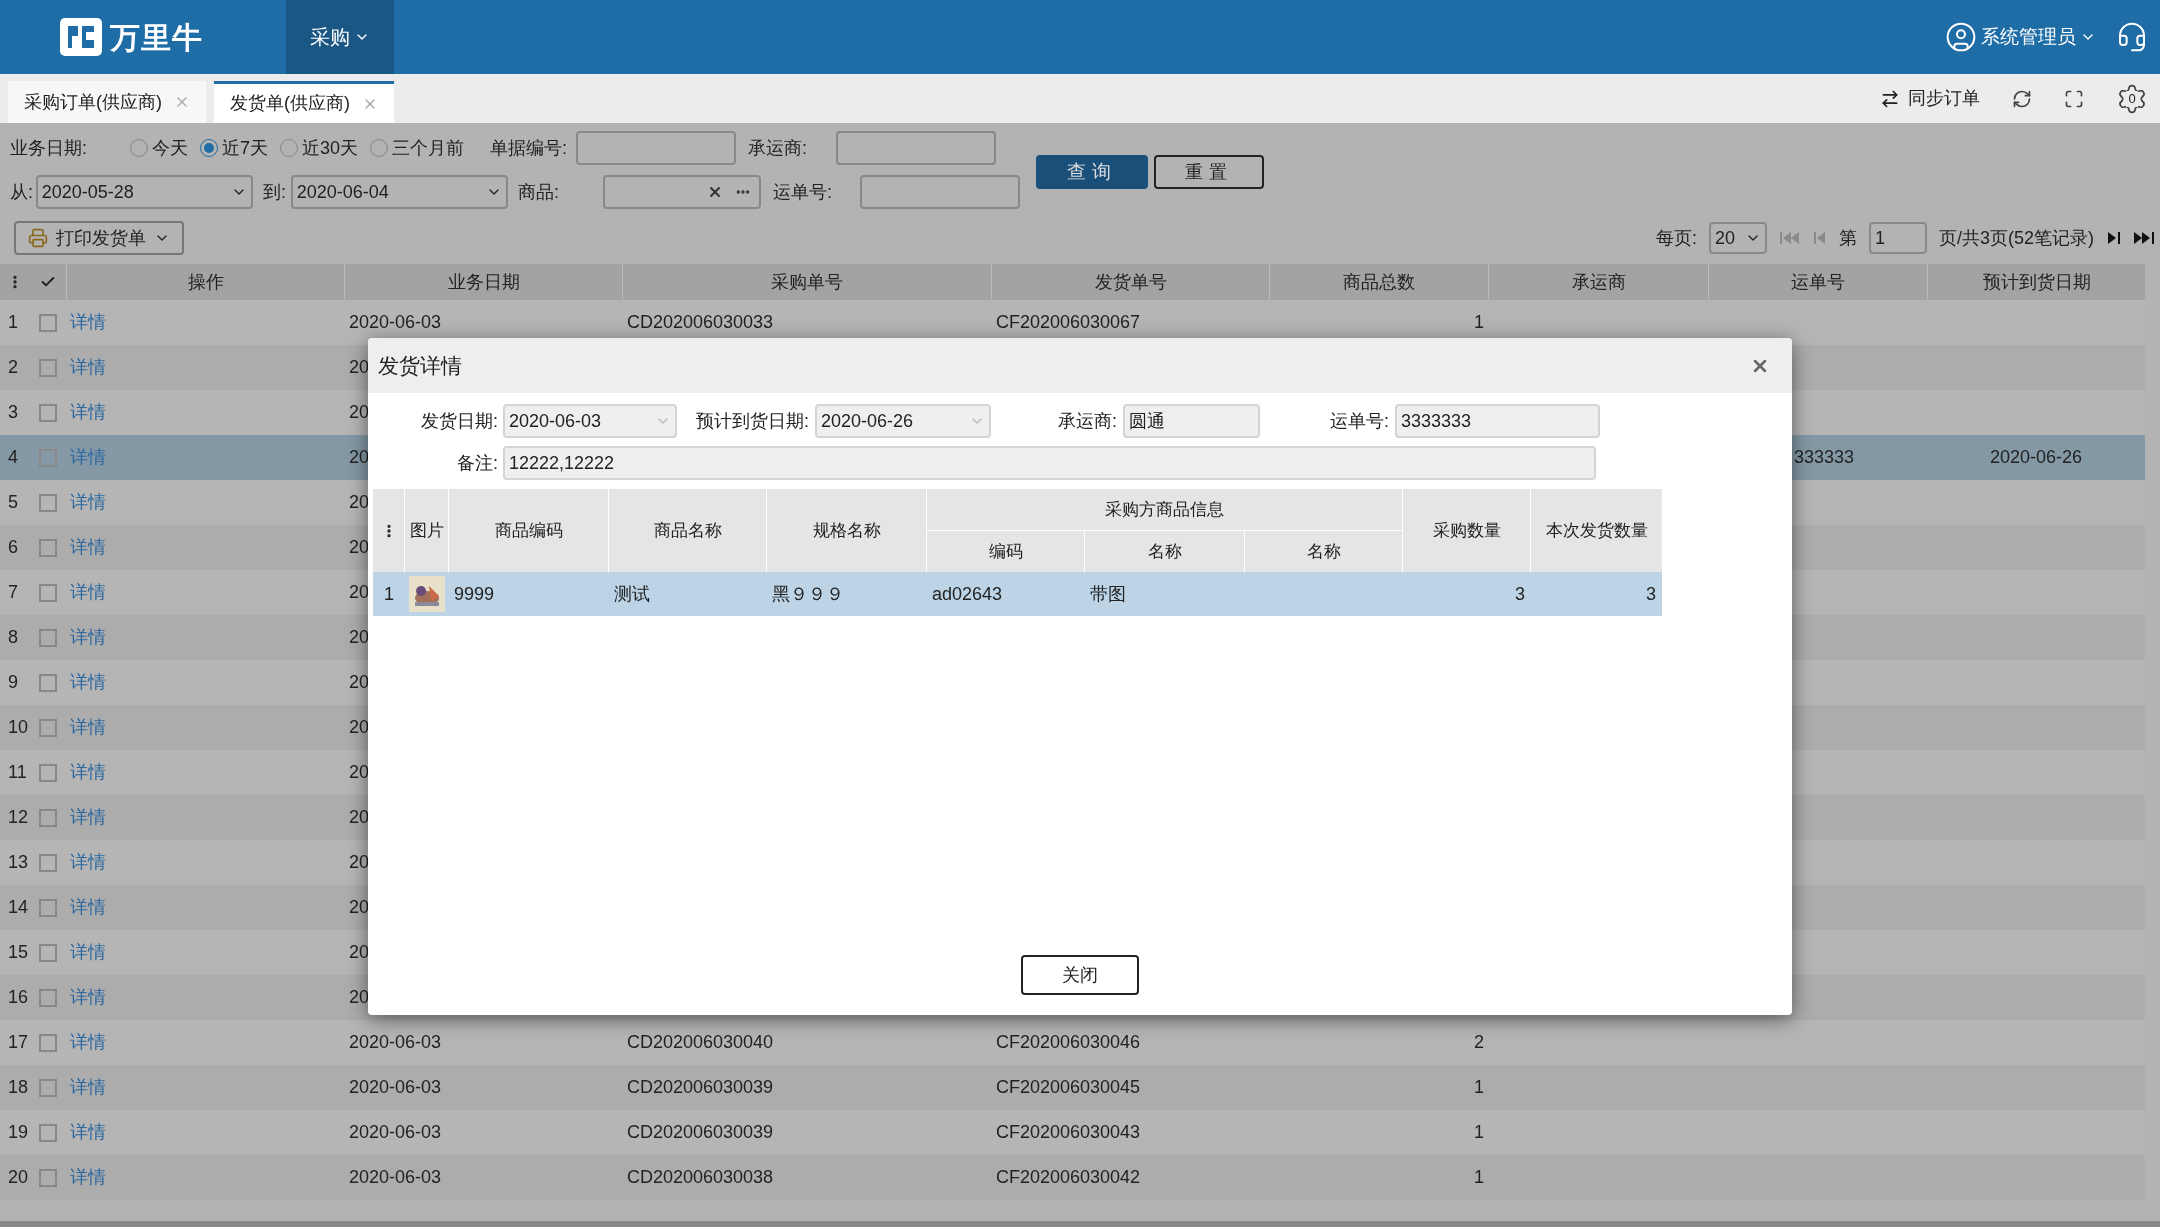  What do you see at coordinates (1005, 551) in the screenshot?
I see `column-header: 编码` at bounding box center [1005, 551].